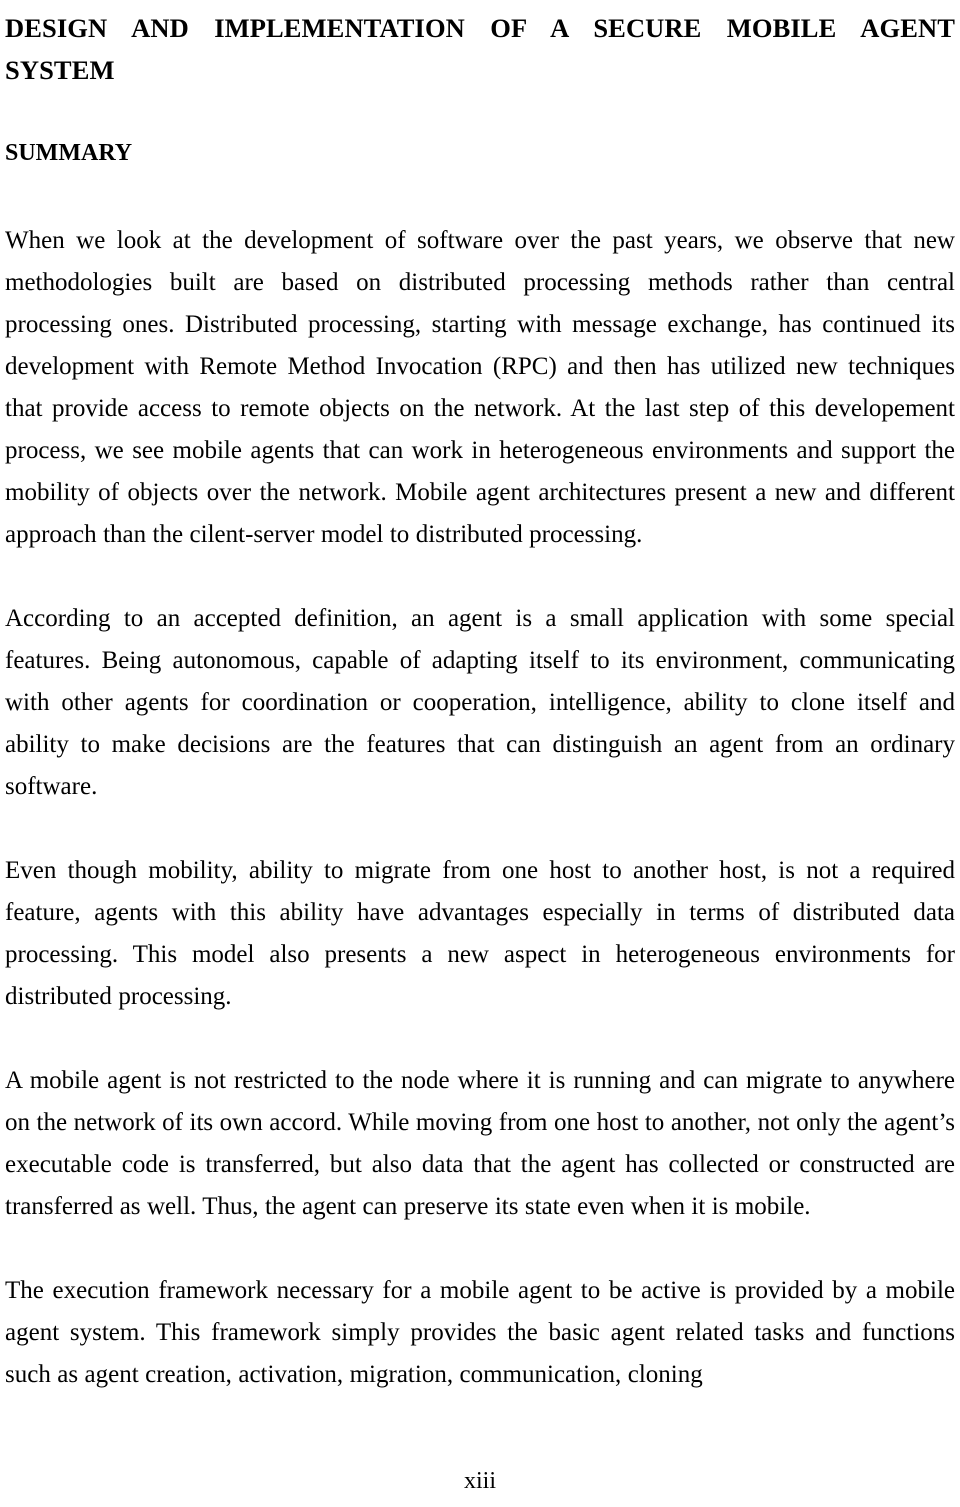  Describe the element at coordinates (69, 153) in the screenshot. I see `section-heading-summary: SUMMARY` at that location.